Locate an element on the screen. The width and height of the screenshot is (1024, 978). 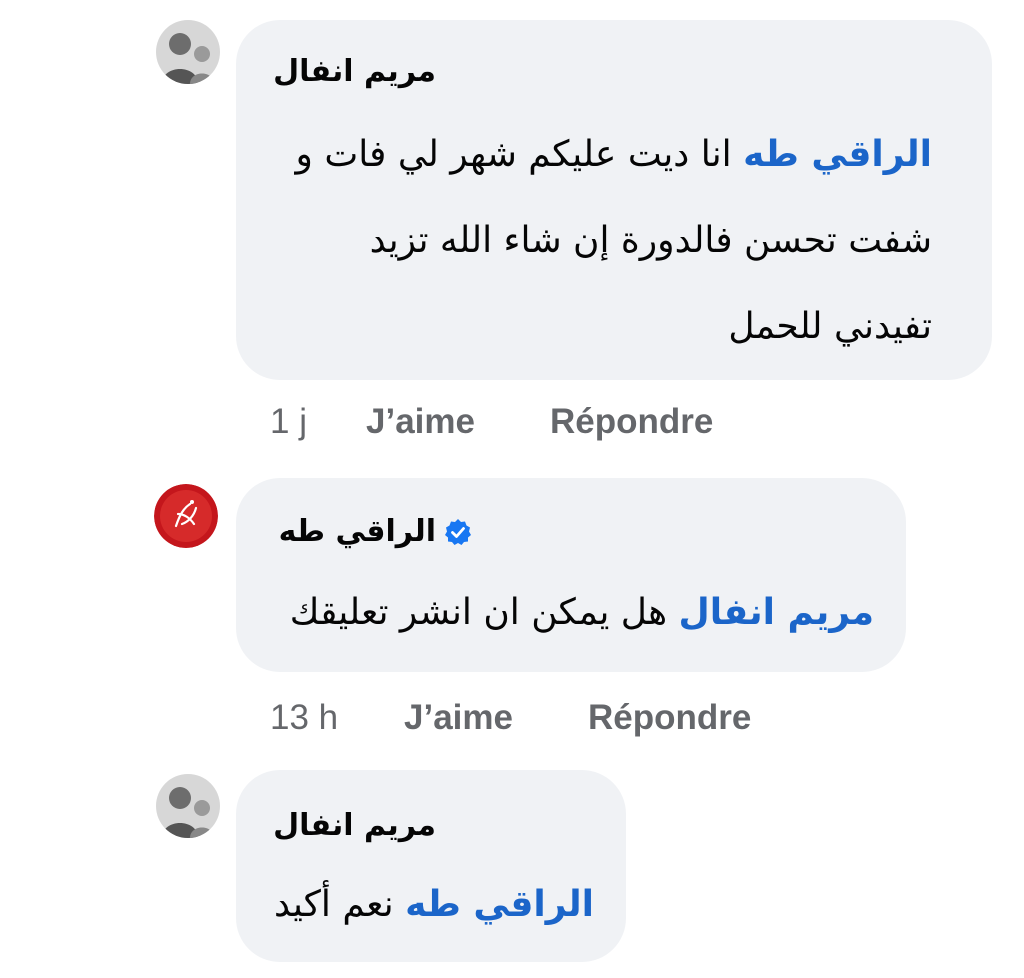
text-line-1: الراقي طه انا ديت عليكم شهر لي فات و is located at coordinates (582, 155).